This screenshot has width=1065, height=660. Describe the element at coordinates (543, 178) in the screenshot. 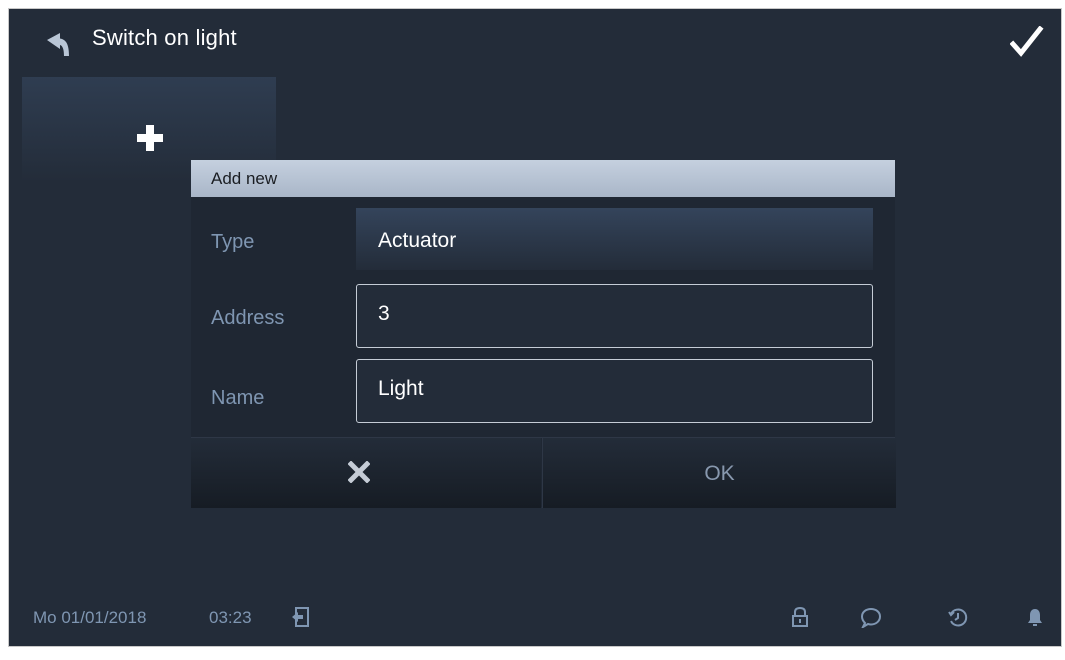

I see `dialog-header: Add new` at that location.